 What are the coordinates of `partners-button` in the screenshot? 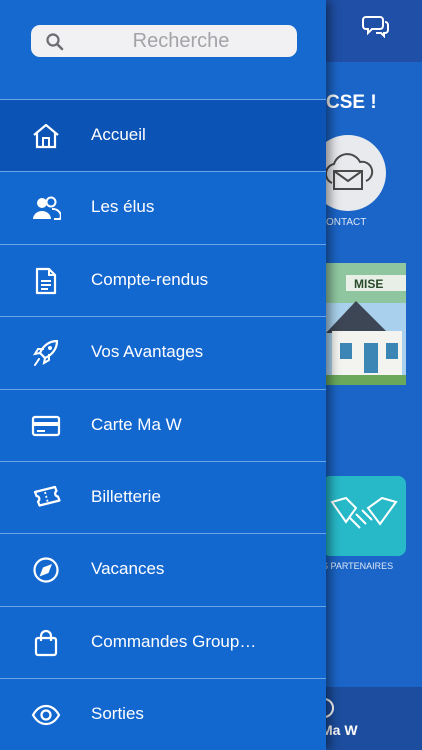 It's located at (364, 516).